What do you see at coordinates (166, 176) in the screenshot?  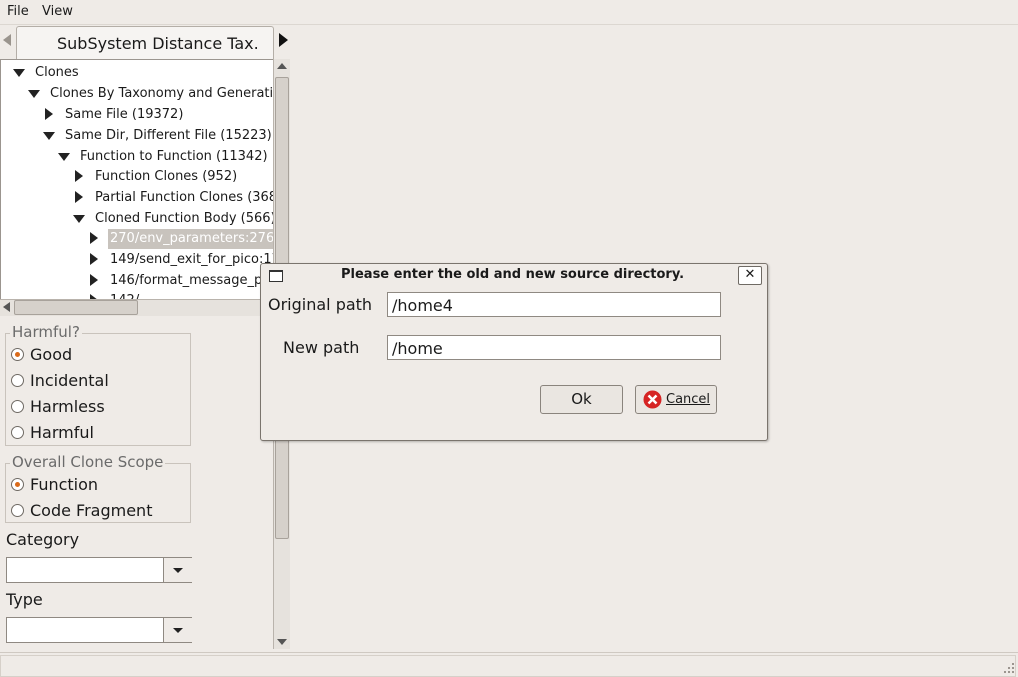 I see `tree-row-label: Function Clones (952)` at bounding box center [166, 176].